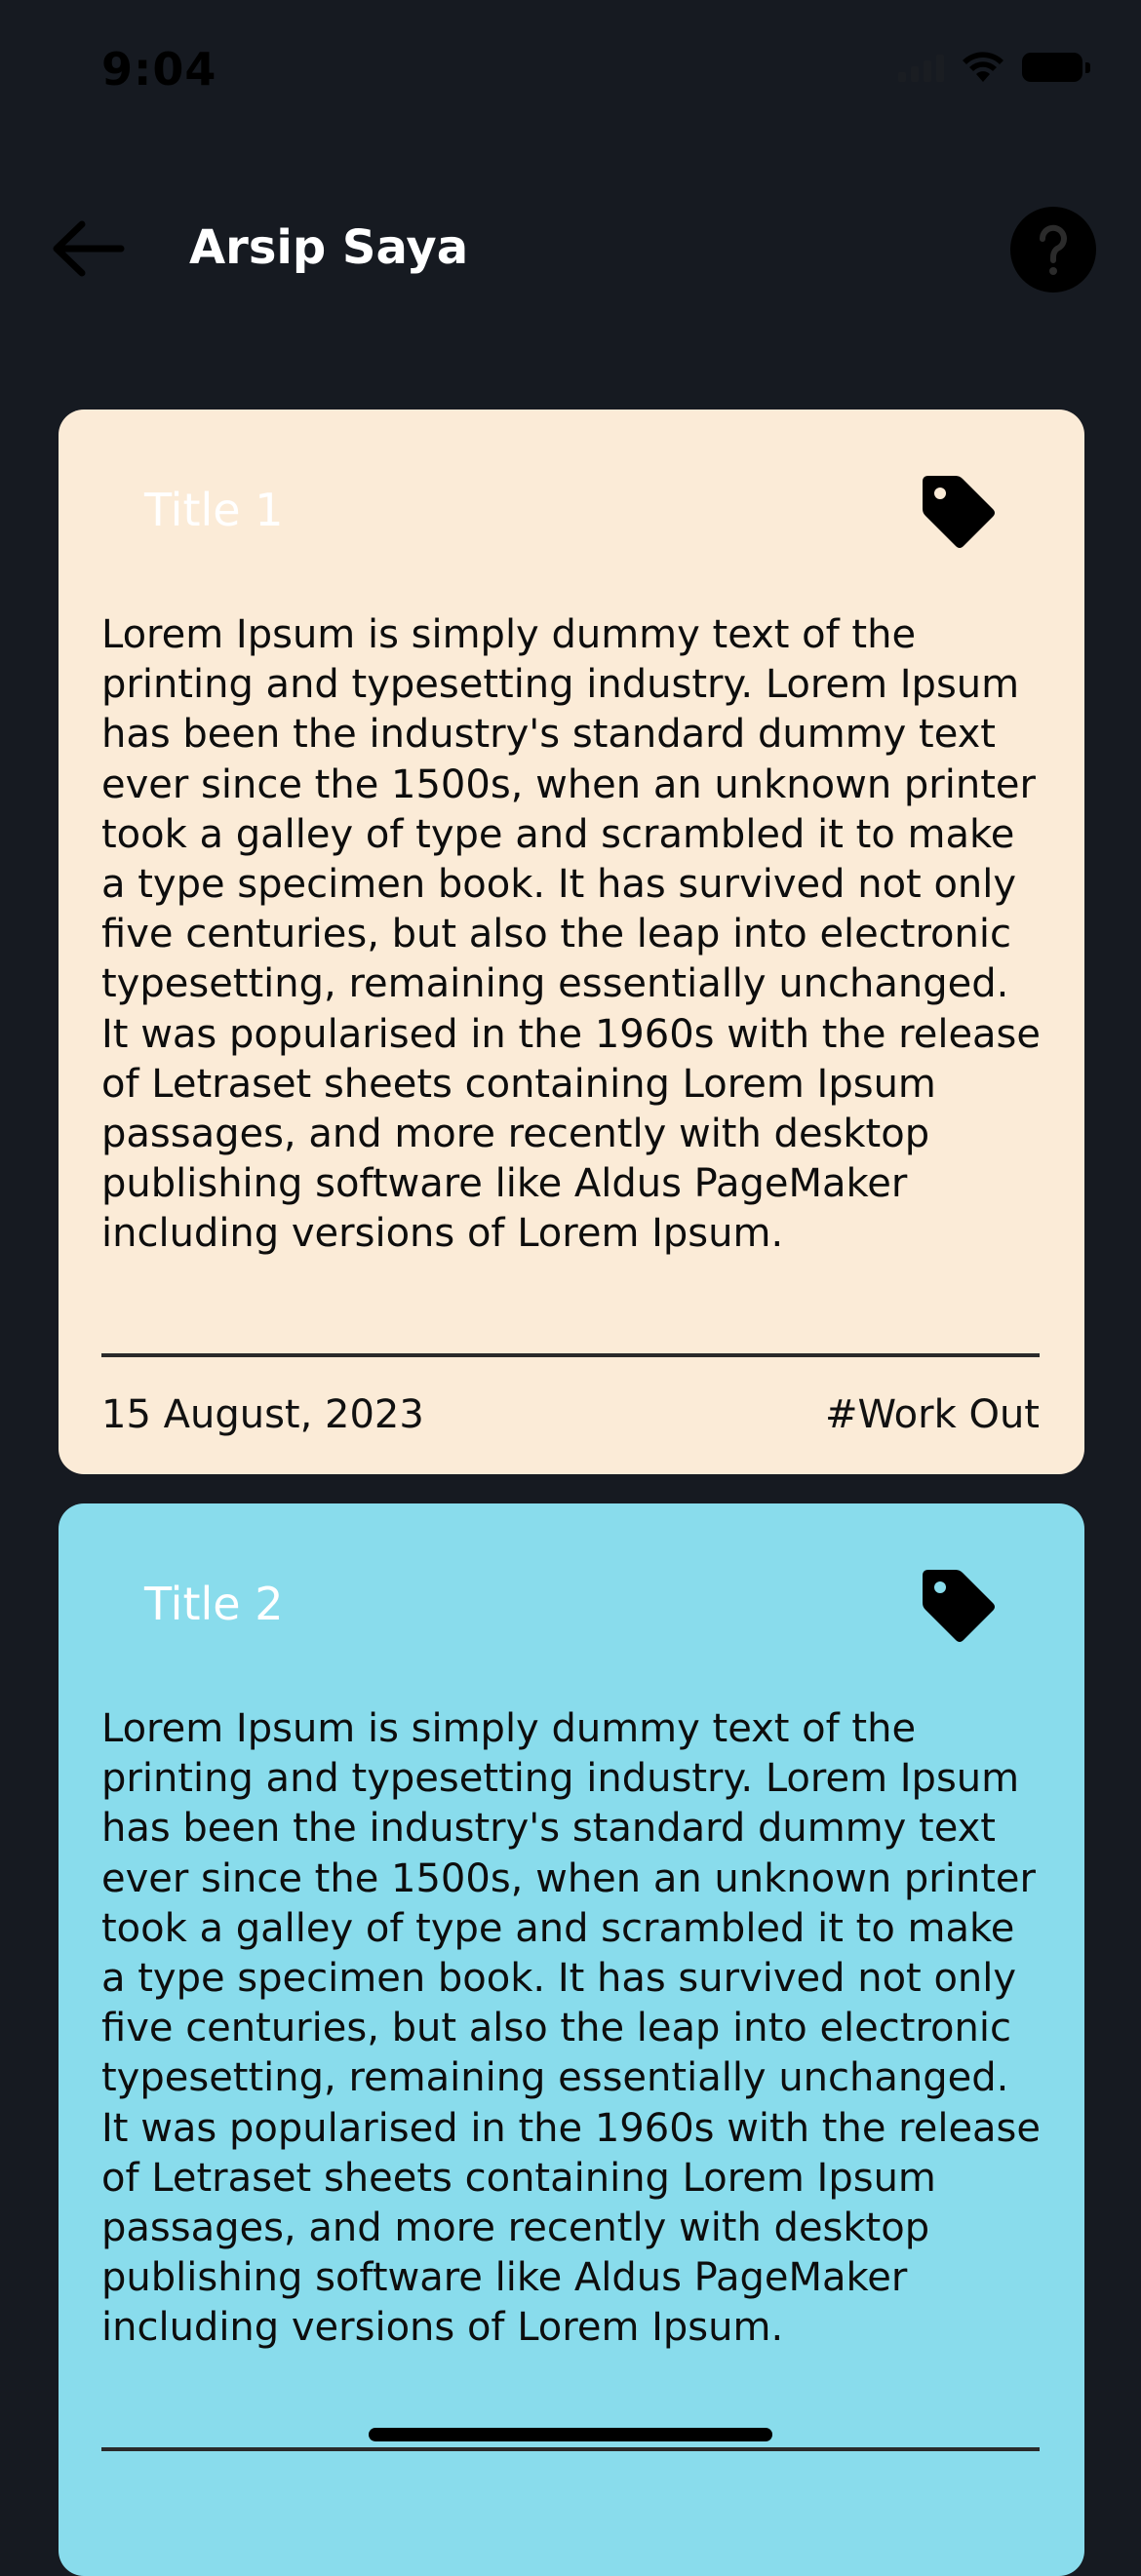 Image resolution: width=1141 pixels, height=2576 pixels. I want to click on status-time: 9:04, so click(159, 69).